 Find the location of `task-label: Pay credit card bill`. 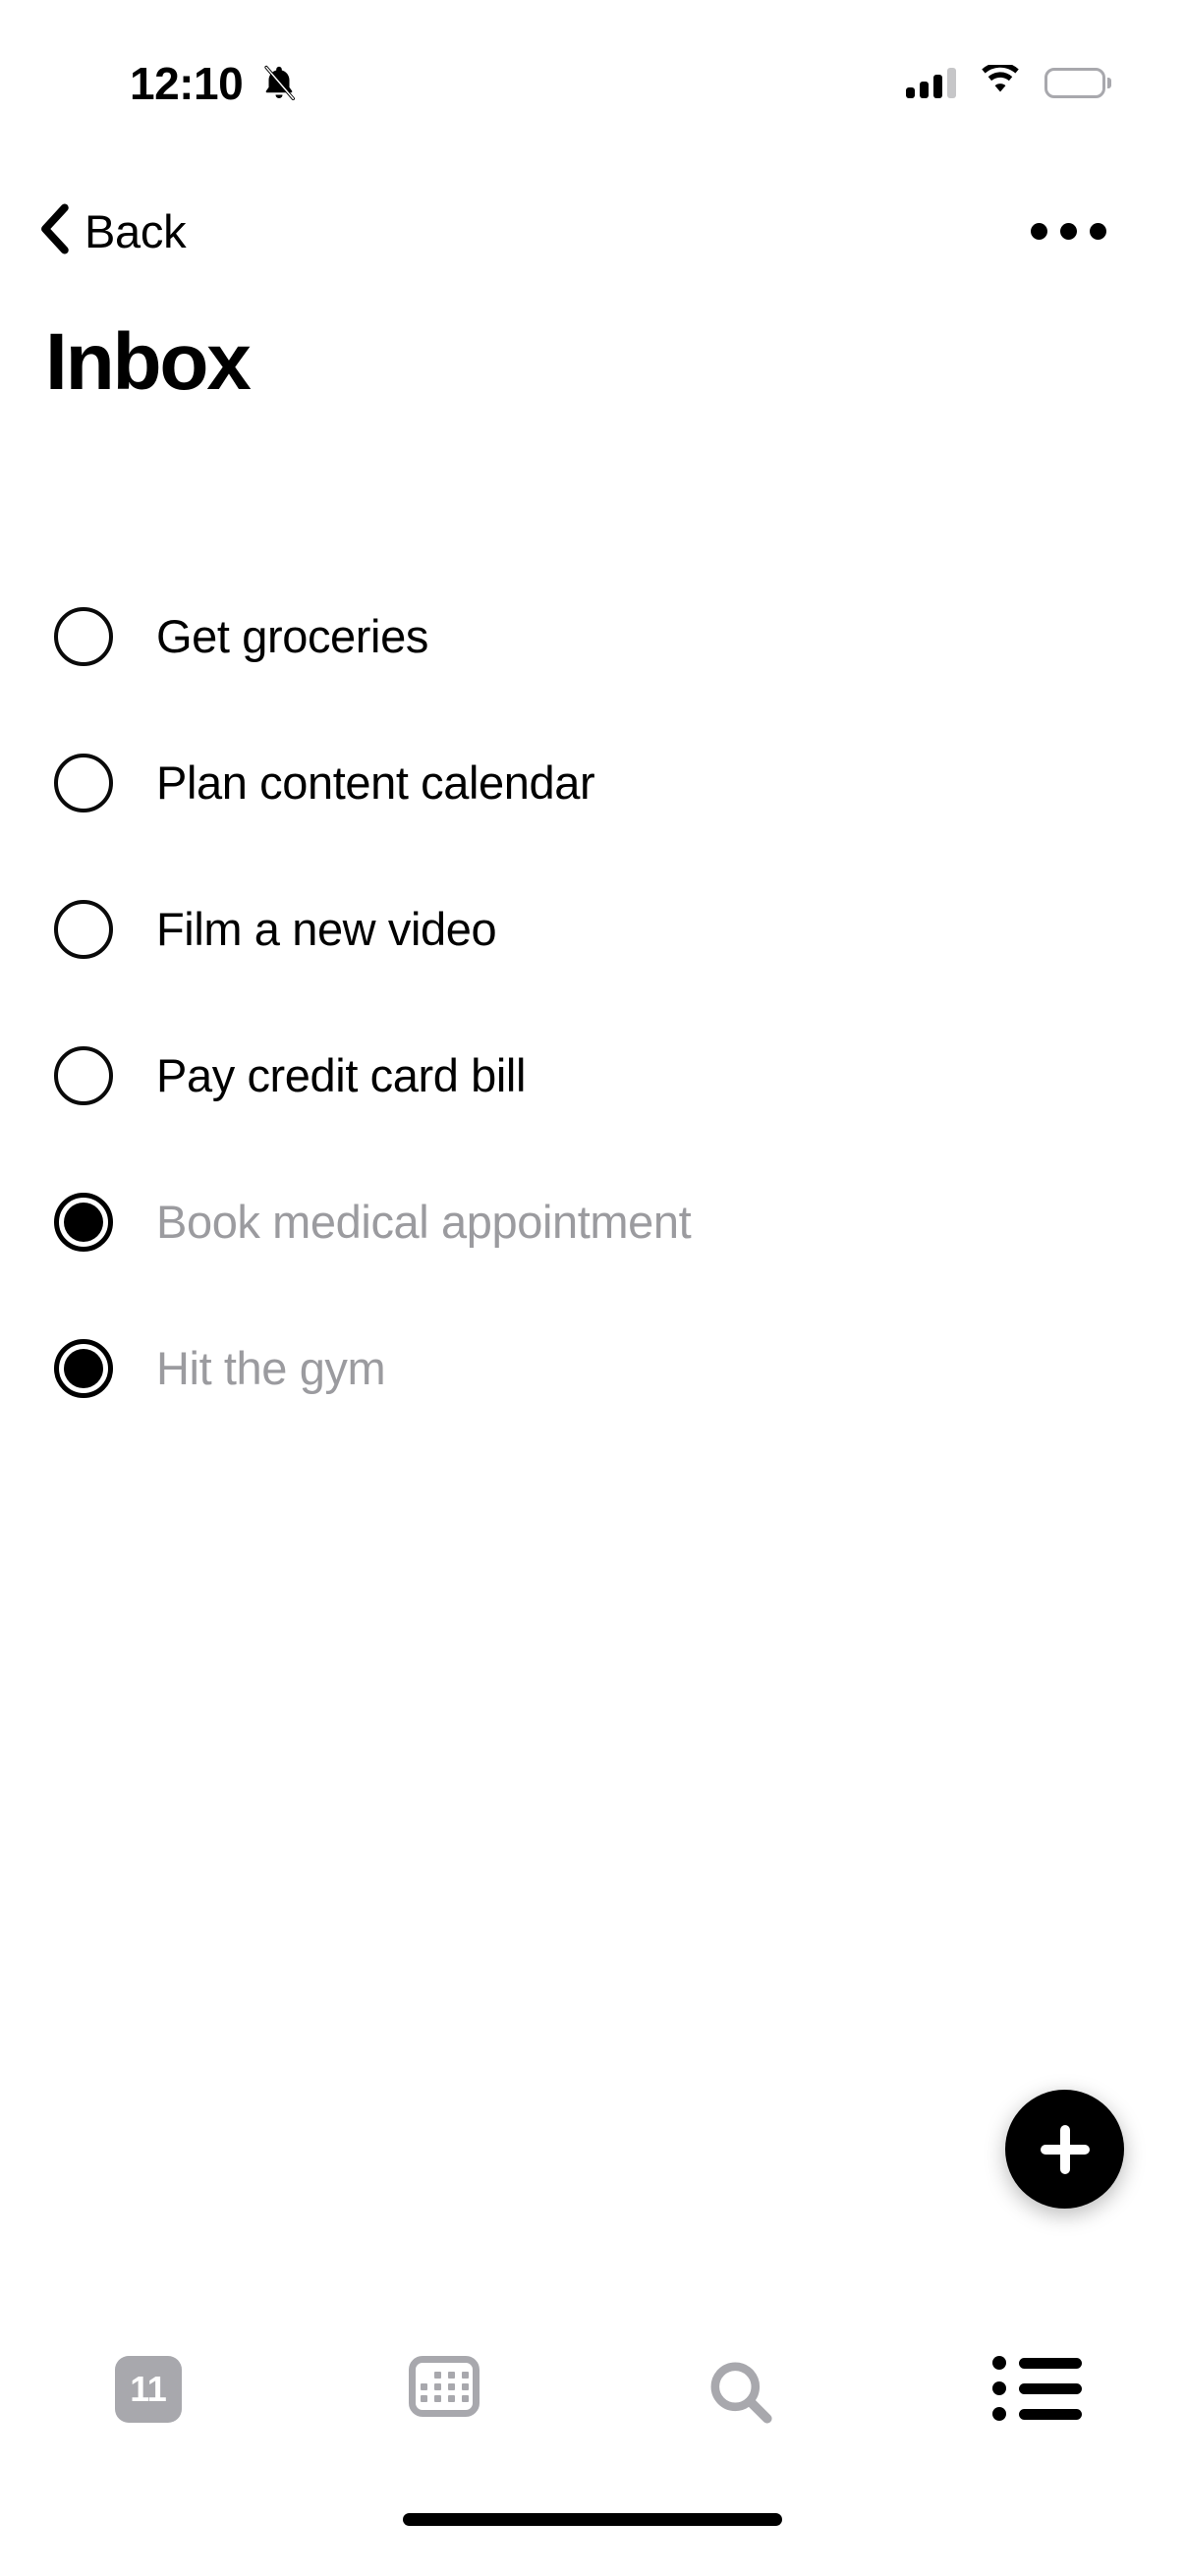

task-label: Pay credit card bill is located at coordinates (341, 1075).